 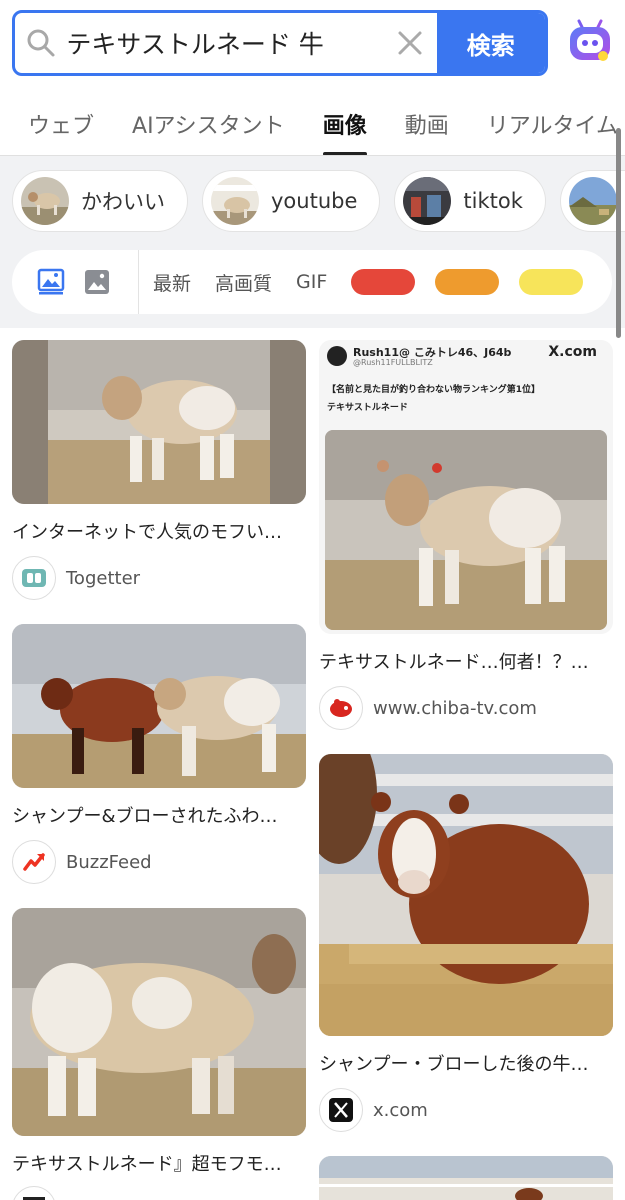 What do you see at coordinates (208, 123) in the screenshot?
I see `tab-ai-assistant: AIアシスタント` at bounding box center [208, 123].